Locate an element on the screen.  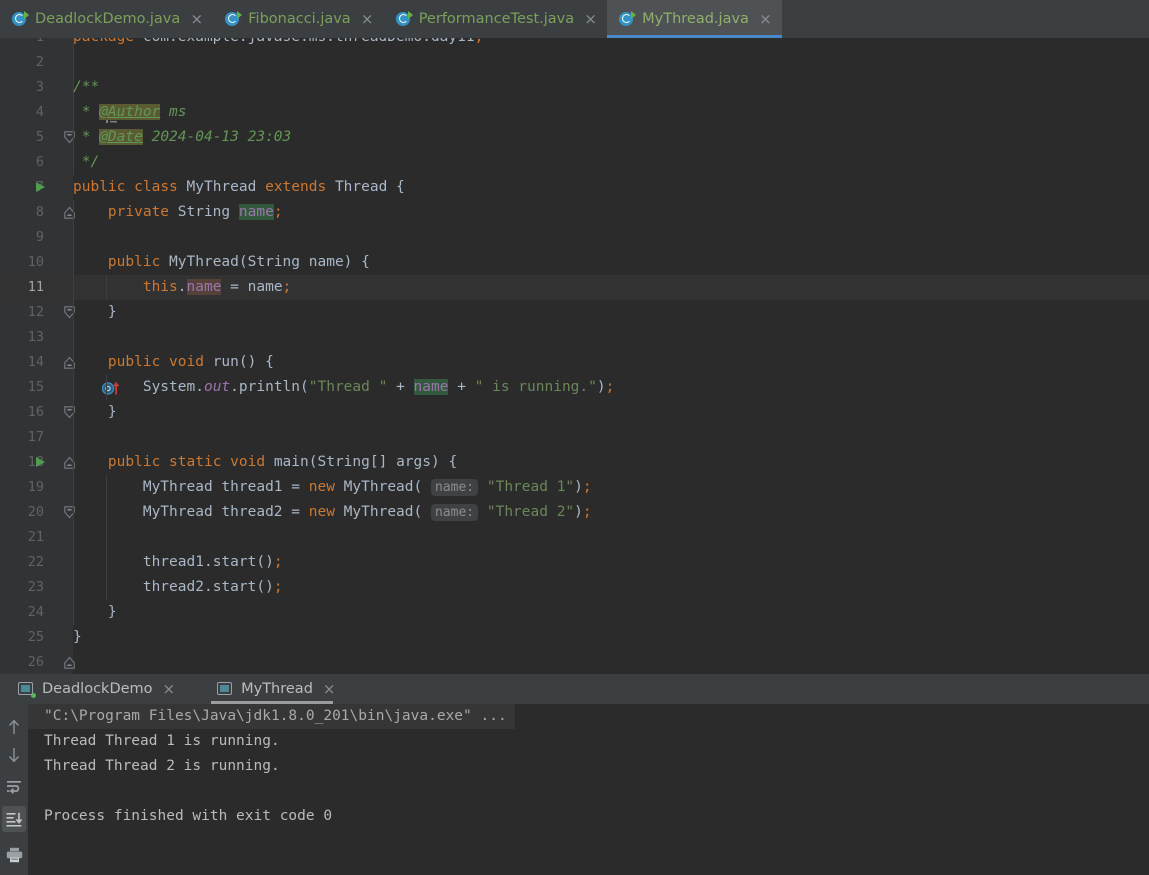
code-line: 5 * @Date 2024-04-13 23:03 is located at coordinates (574, 137).